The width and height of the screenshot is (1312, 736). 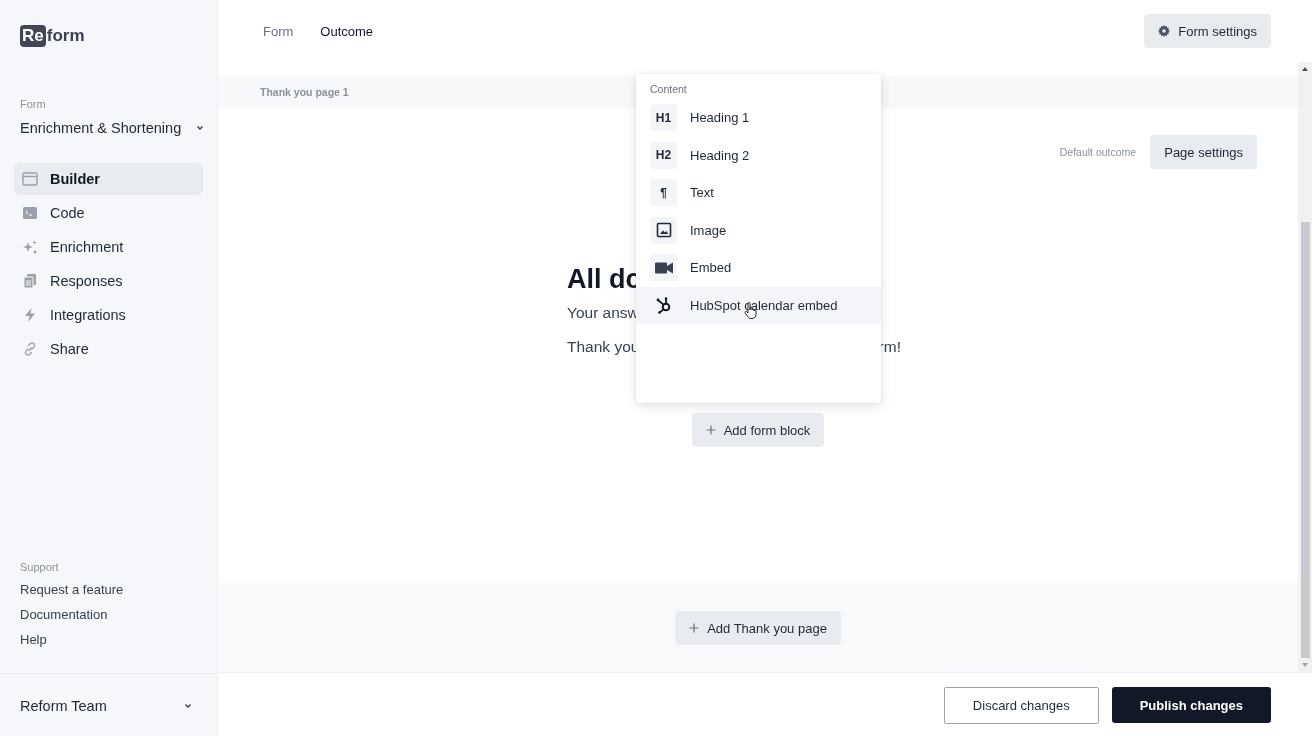 I want to click on image-icon, so click(x=663, y=230).